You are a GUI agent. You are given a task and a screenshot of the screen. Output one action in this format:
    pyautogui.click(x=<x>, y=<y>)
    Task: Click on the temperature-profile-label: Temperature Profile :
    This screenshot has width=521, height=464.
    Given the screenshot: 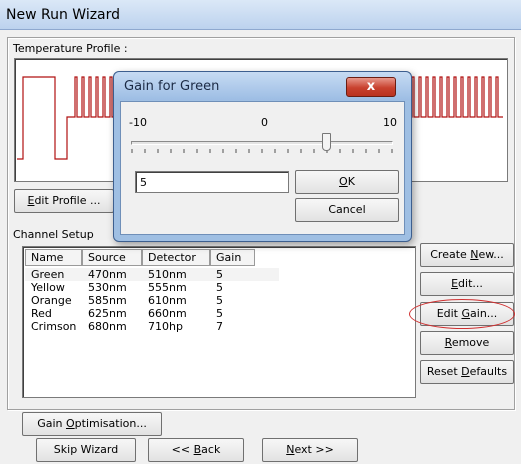 What is the action you would take?
    pyautogui.click(x=70, y=48)
    